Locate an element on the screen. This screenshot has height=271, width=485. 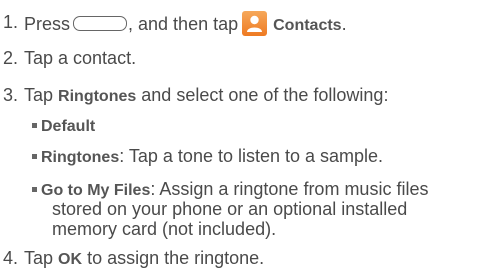
option-label: Default is located at coordinates (68, 126).